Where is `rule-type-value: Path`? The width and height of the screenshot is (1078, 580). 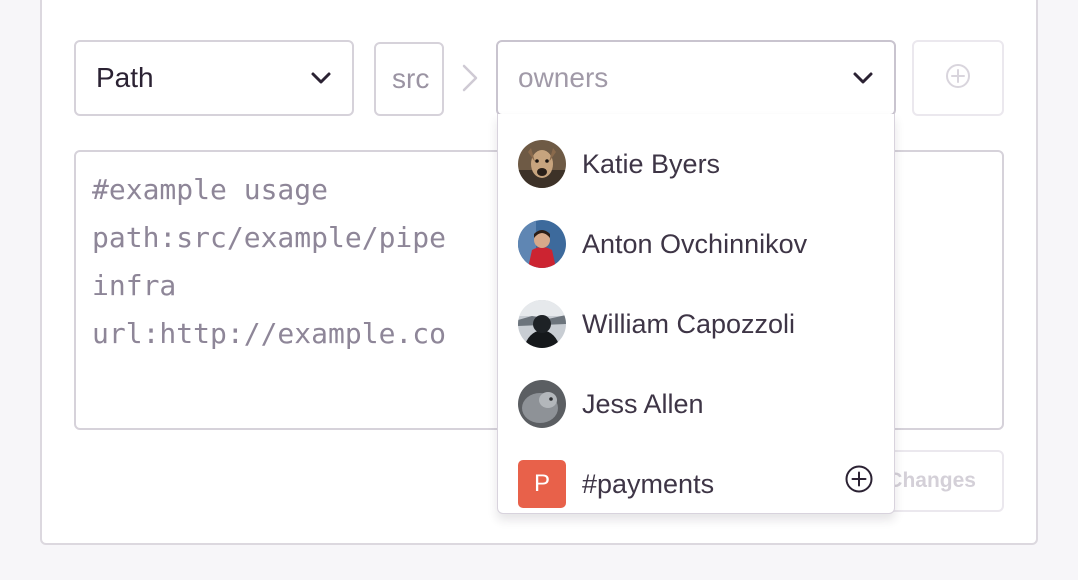 rule-type-value: Path is located at coordinates (125, 77).